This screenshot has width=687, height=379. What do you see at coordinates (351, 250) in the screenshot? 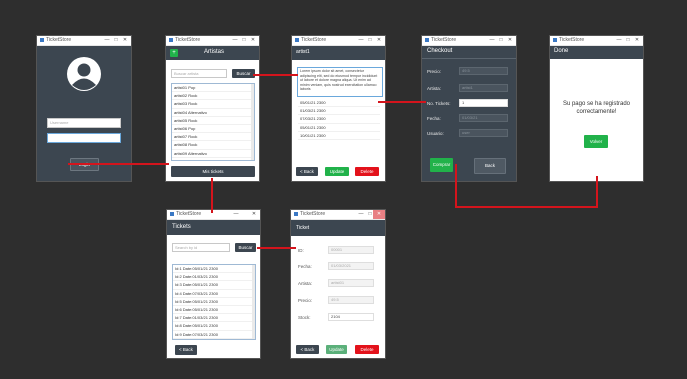
I see `id-field: 00001` at bounding box center [351, 250].